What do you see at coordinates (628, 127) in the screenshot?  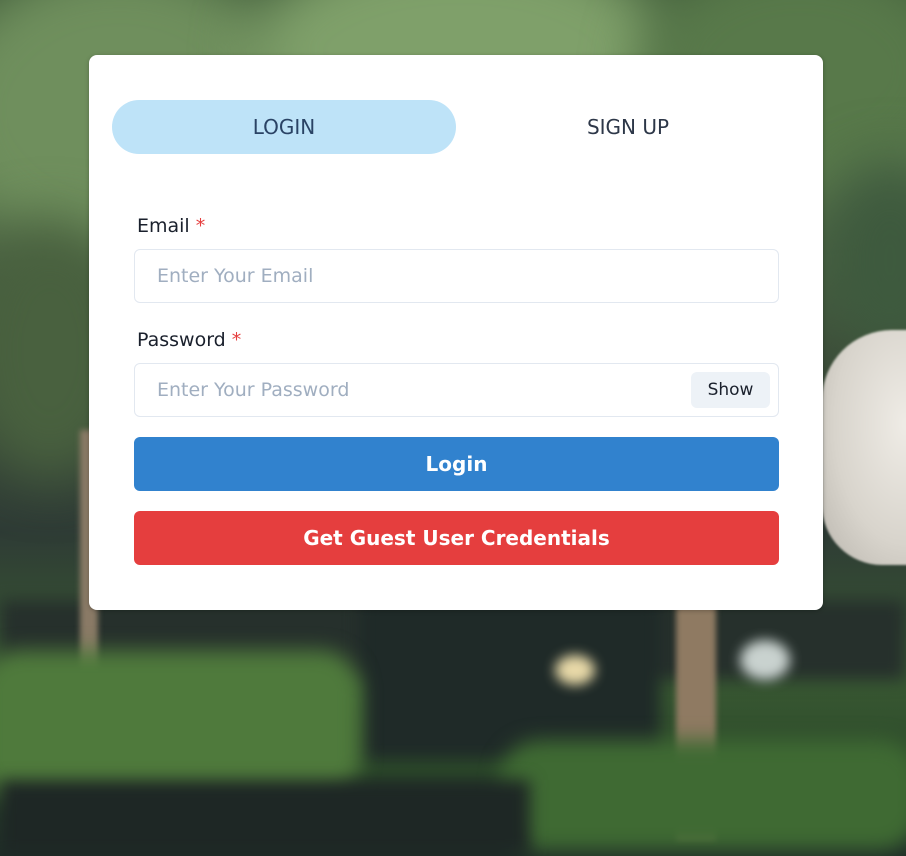 I see `tab-signup: SIGN UP` at bounding box center [628, 127].